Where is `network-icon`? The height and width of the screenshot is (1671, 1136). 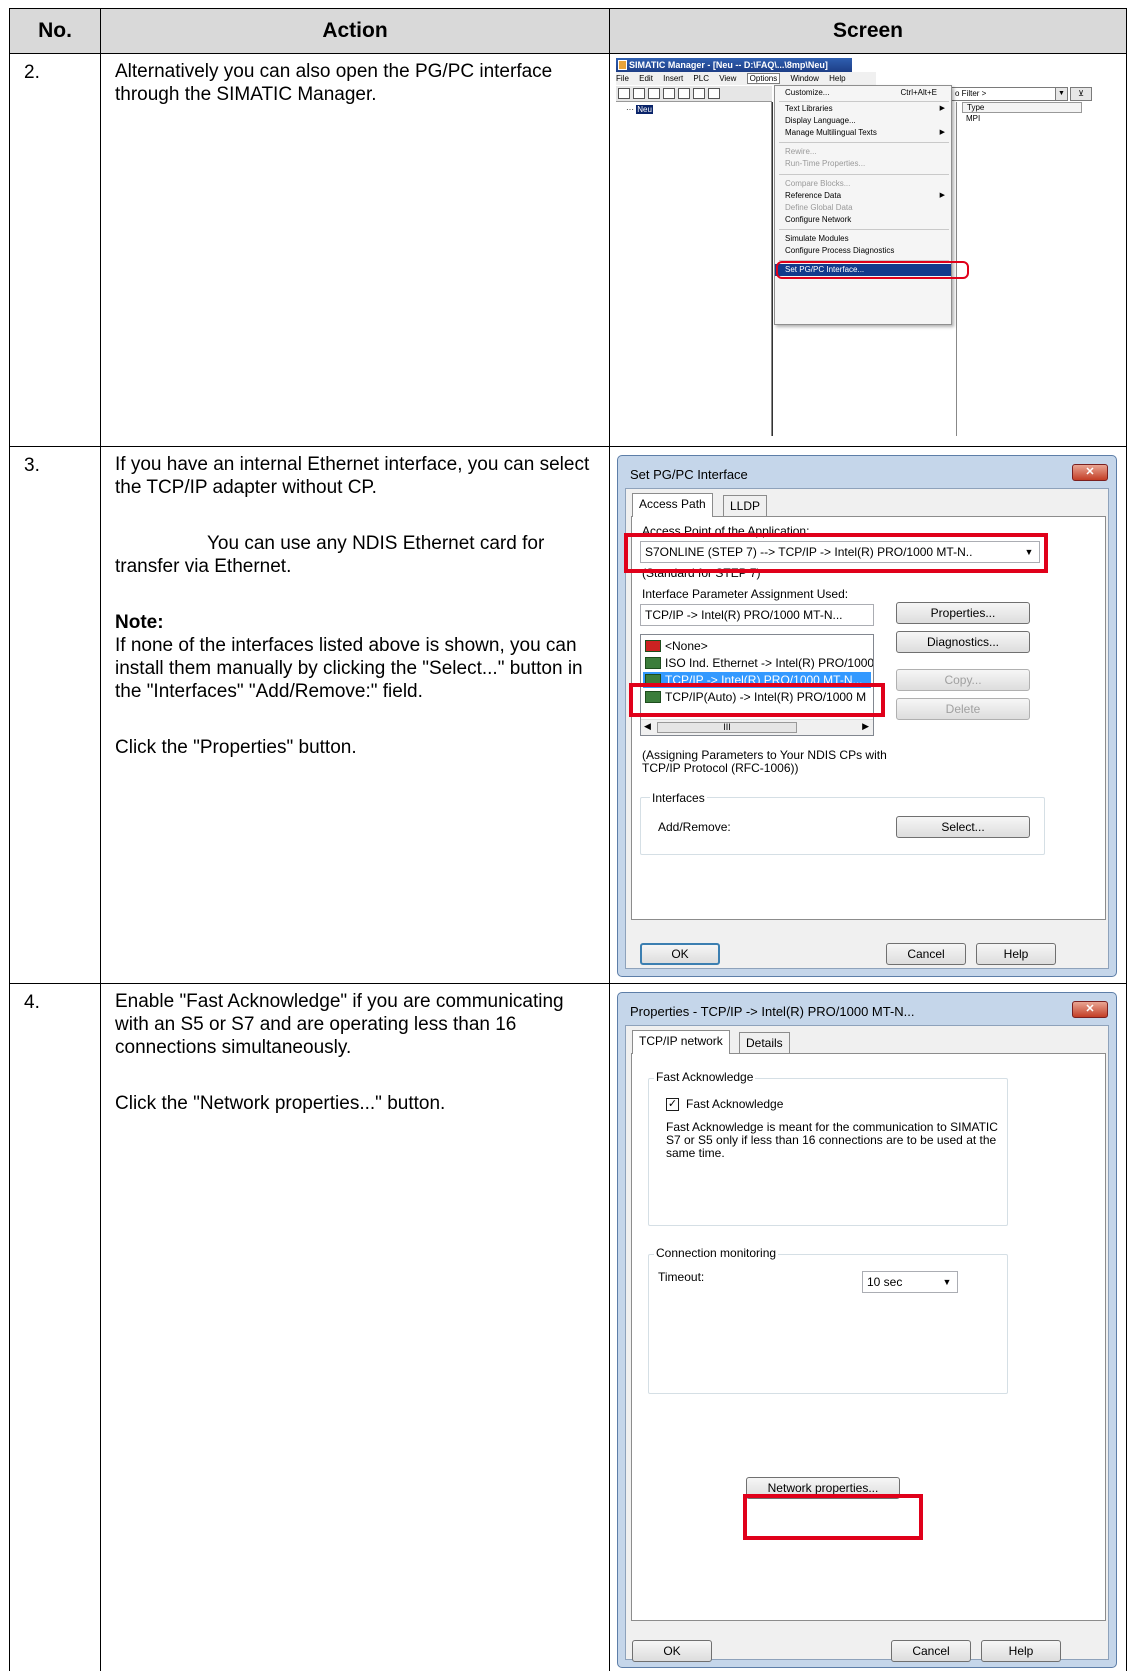
network-icon is located at coordinates (654, 93).